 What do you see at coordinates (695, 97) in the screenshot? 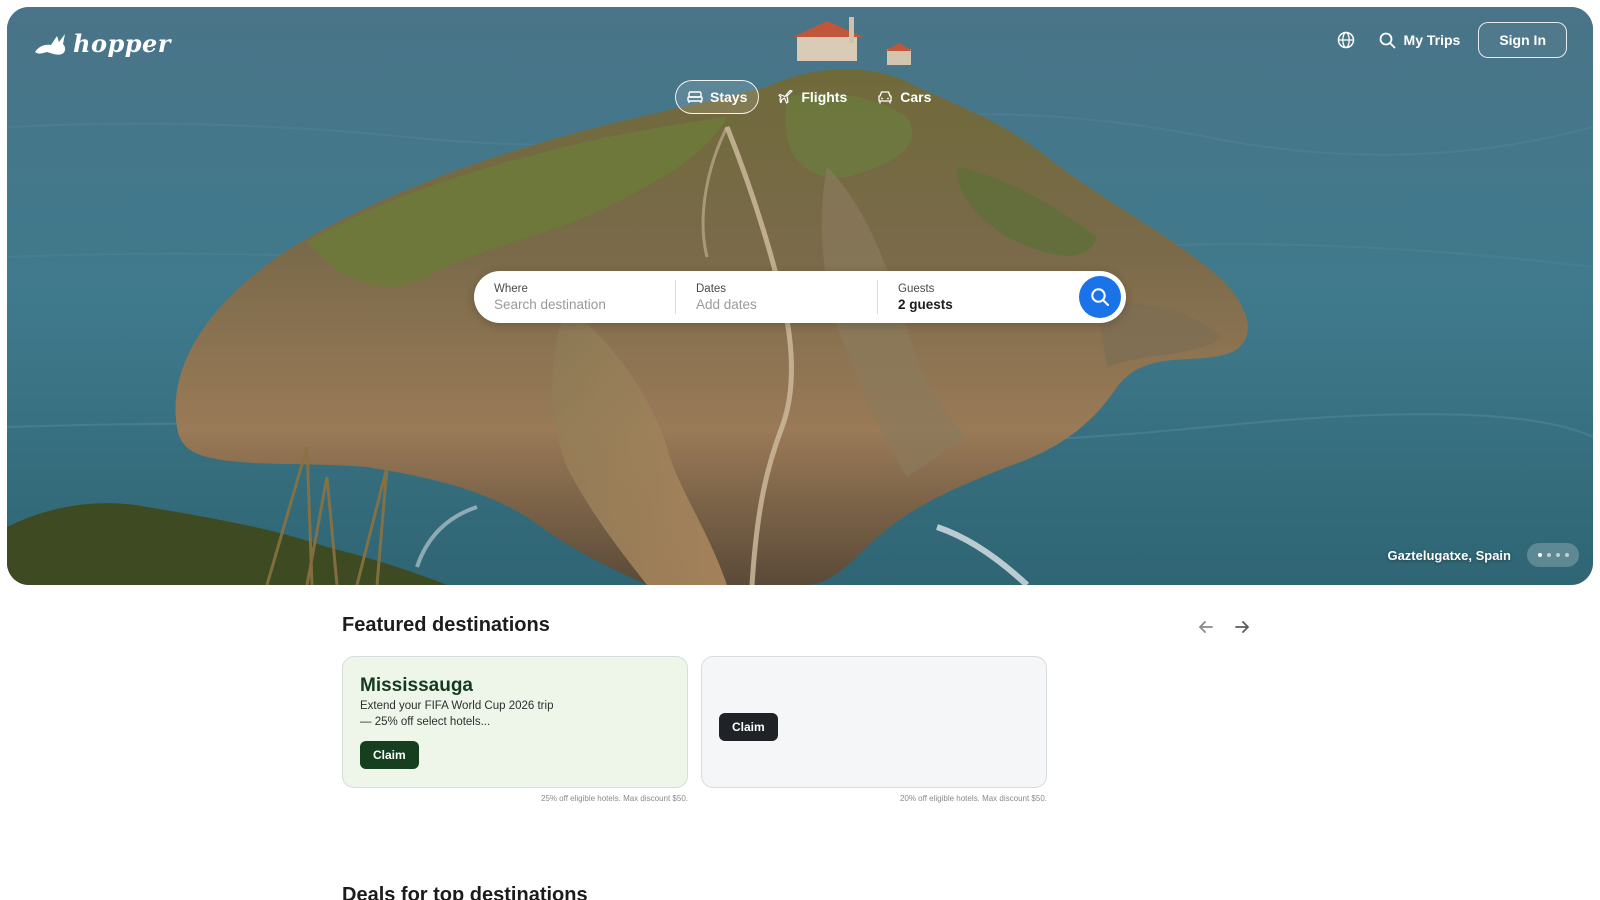
I see `bed-icon` at bounding box center [695, 97].